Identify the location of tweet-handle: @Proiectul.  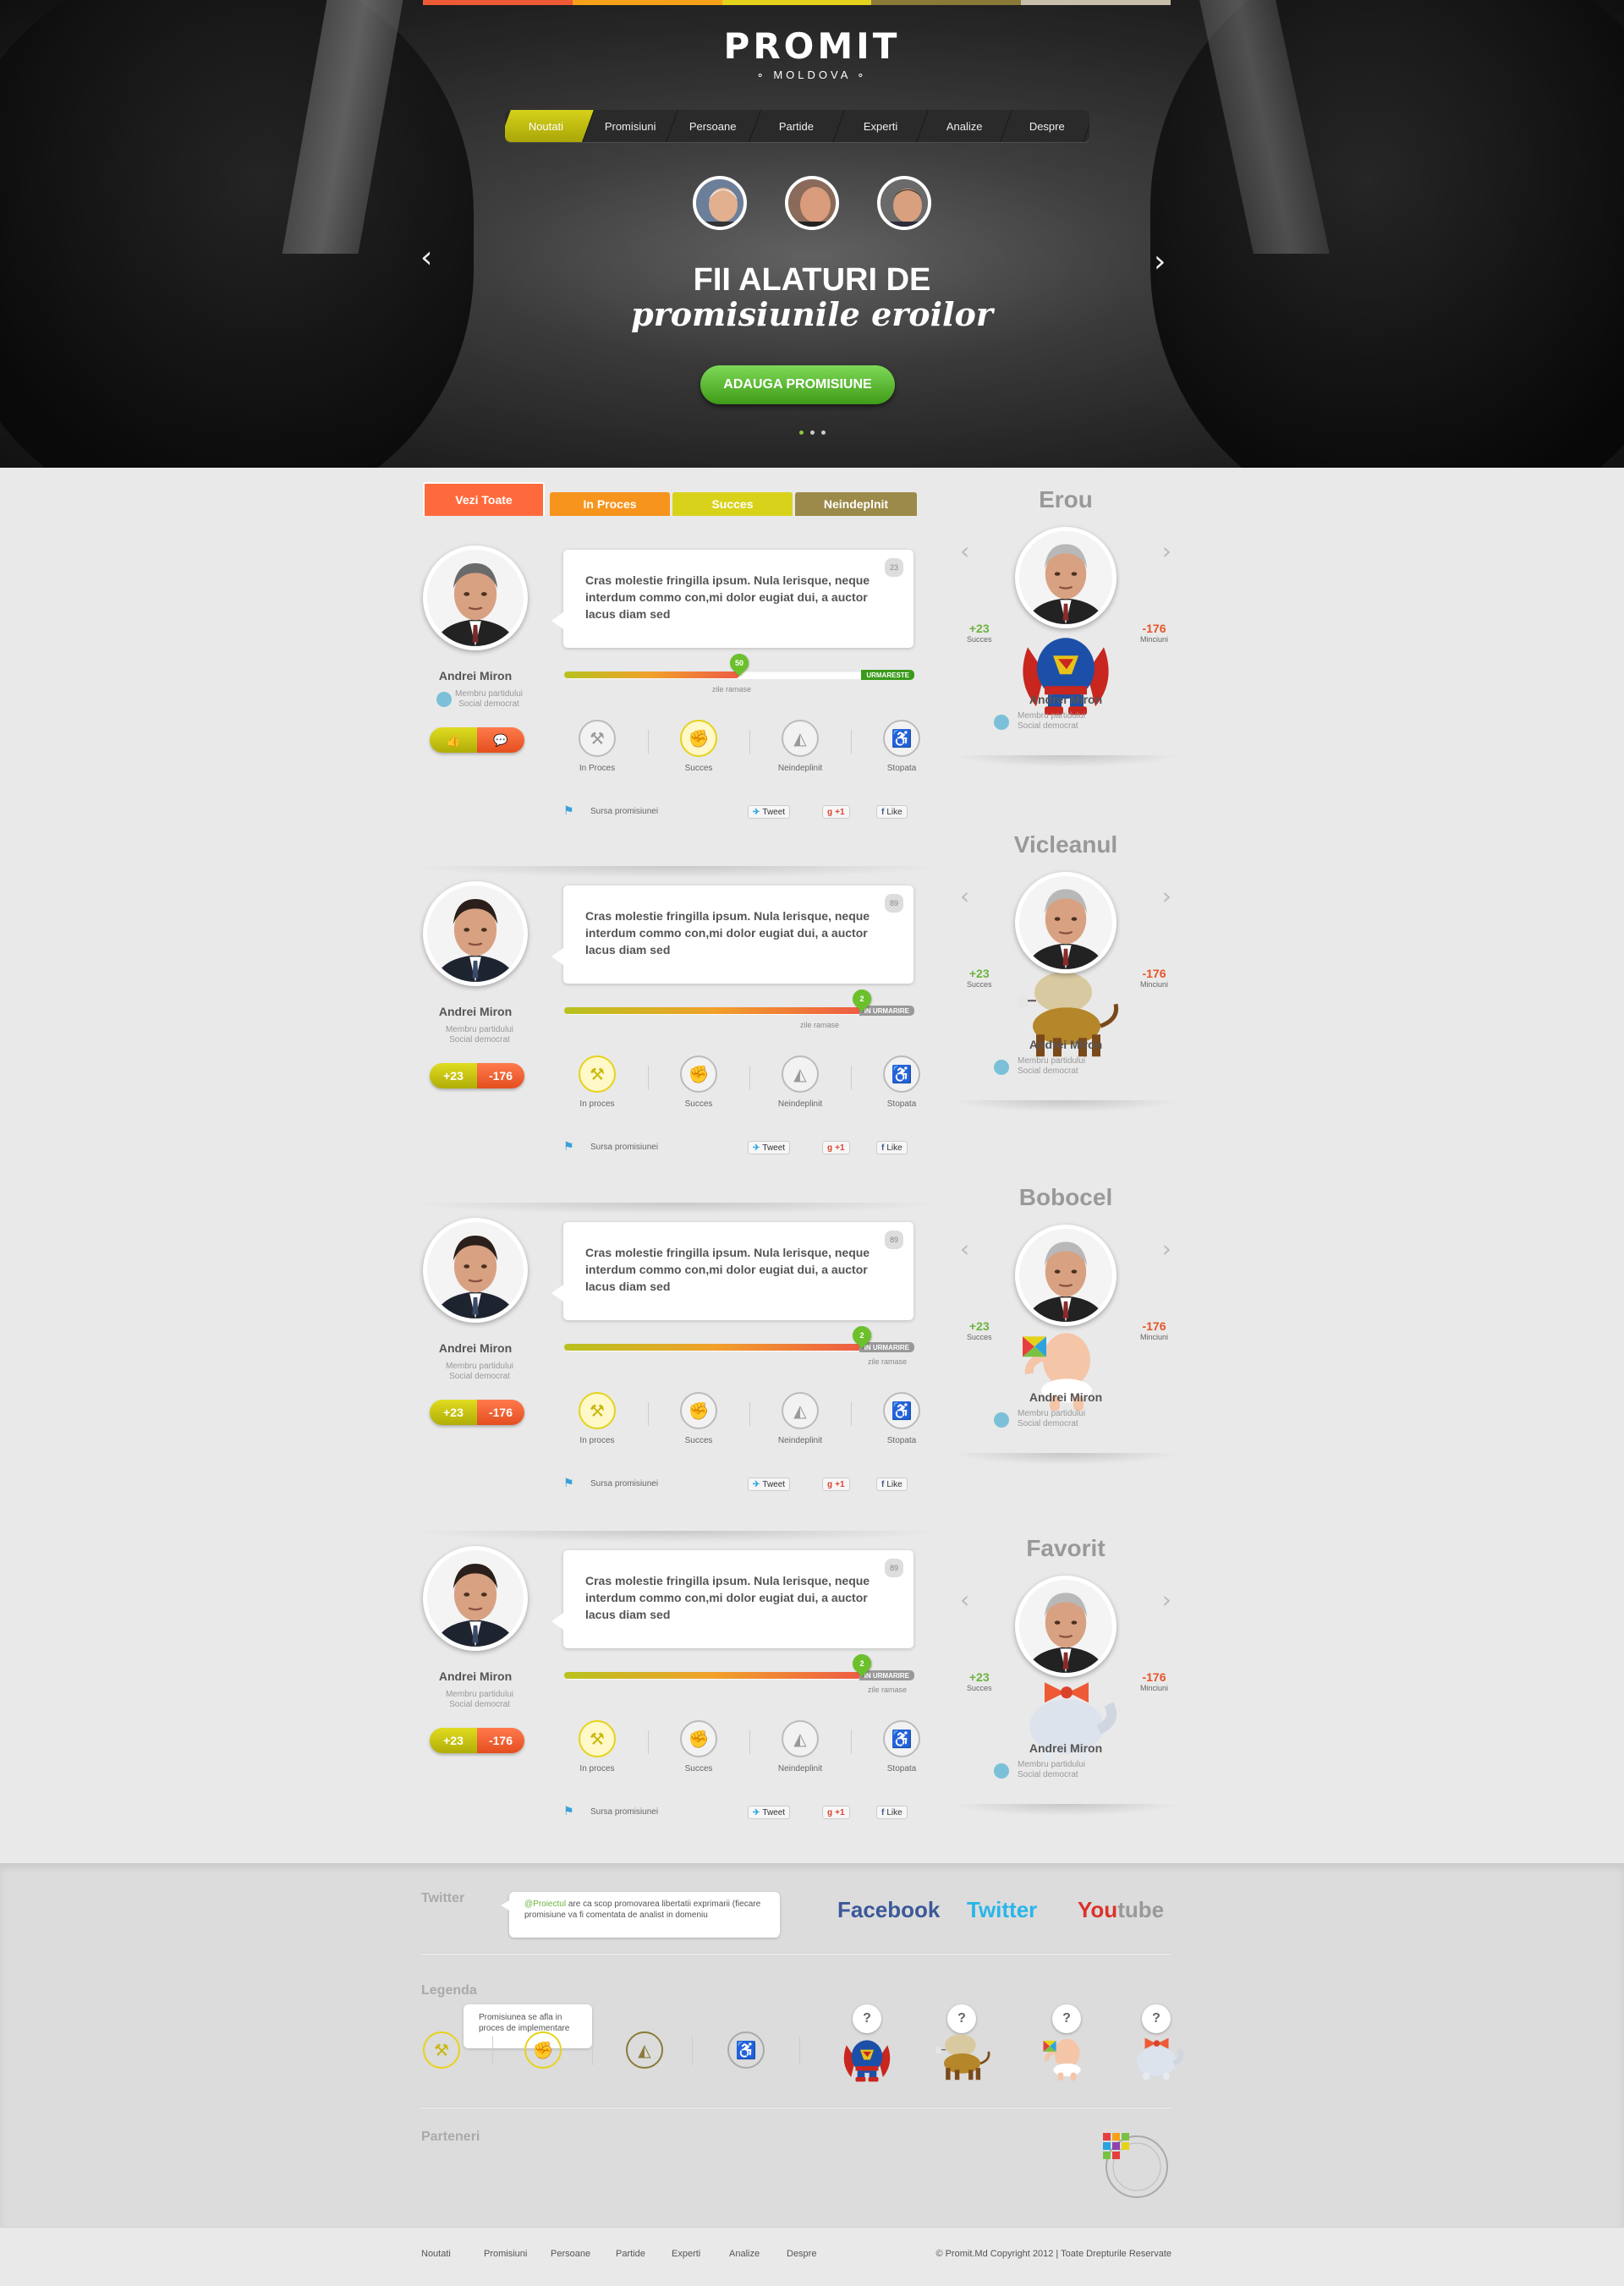
(545, 1904).